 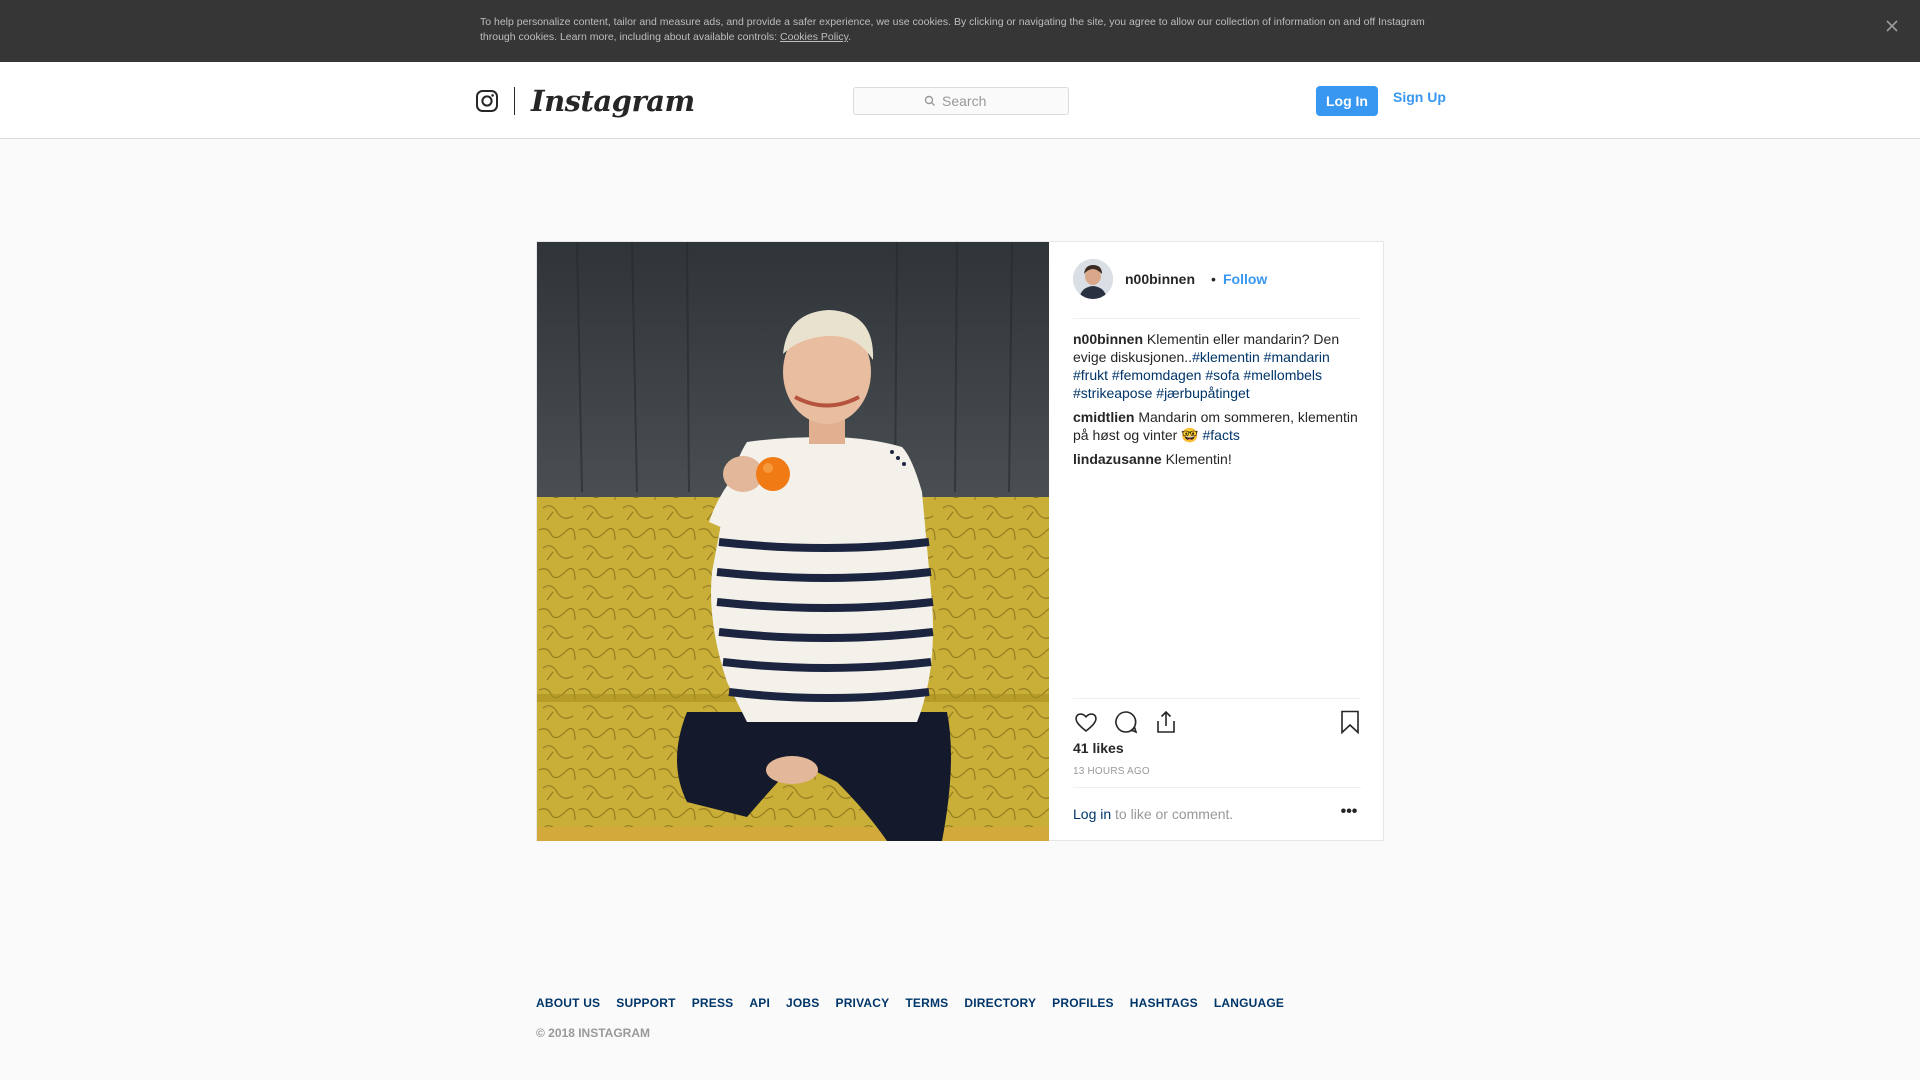 I want to click on footer-link-hashtags: HASHTAGS, so click(x=1164, y=1003).